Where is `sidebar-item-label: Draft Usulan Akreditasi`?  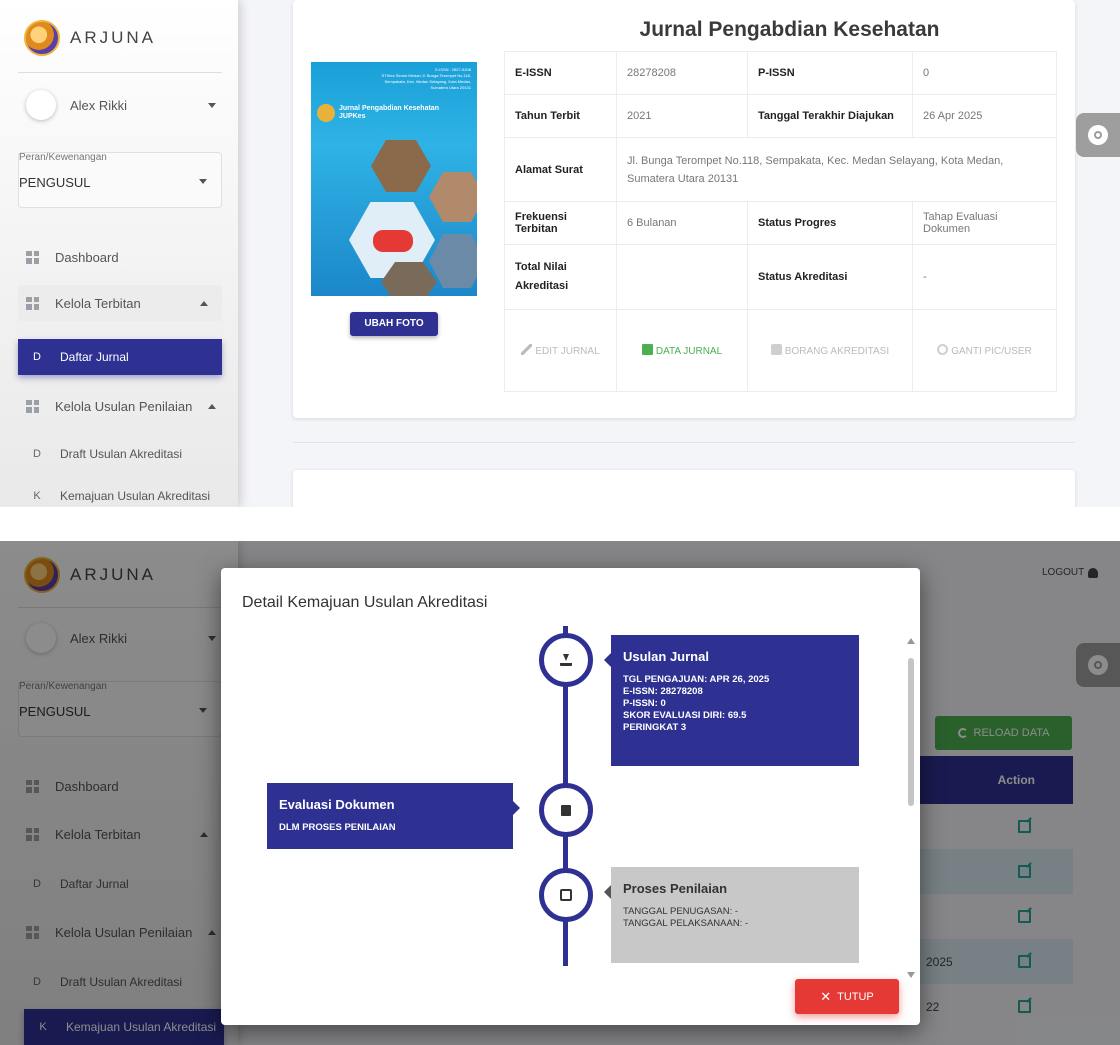
sidebar-item-label: Draft Usulan Akreditasi is located at coordinates (121, 454).